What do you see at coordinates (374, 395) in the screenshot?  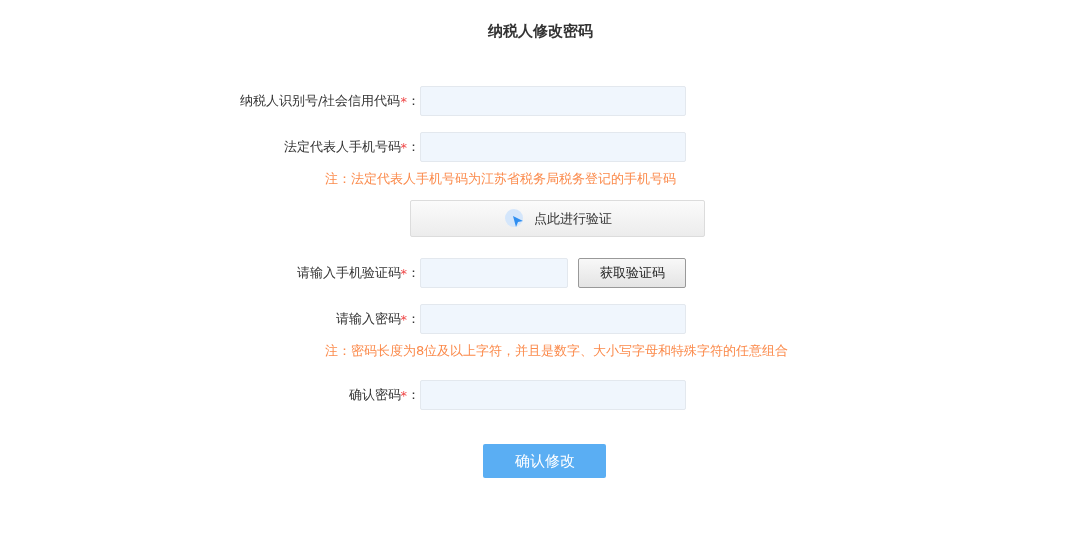 I see `field-label: 确认密码` at bounding box center [374, 395].